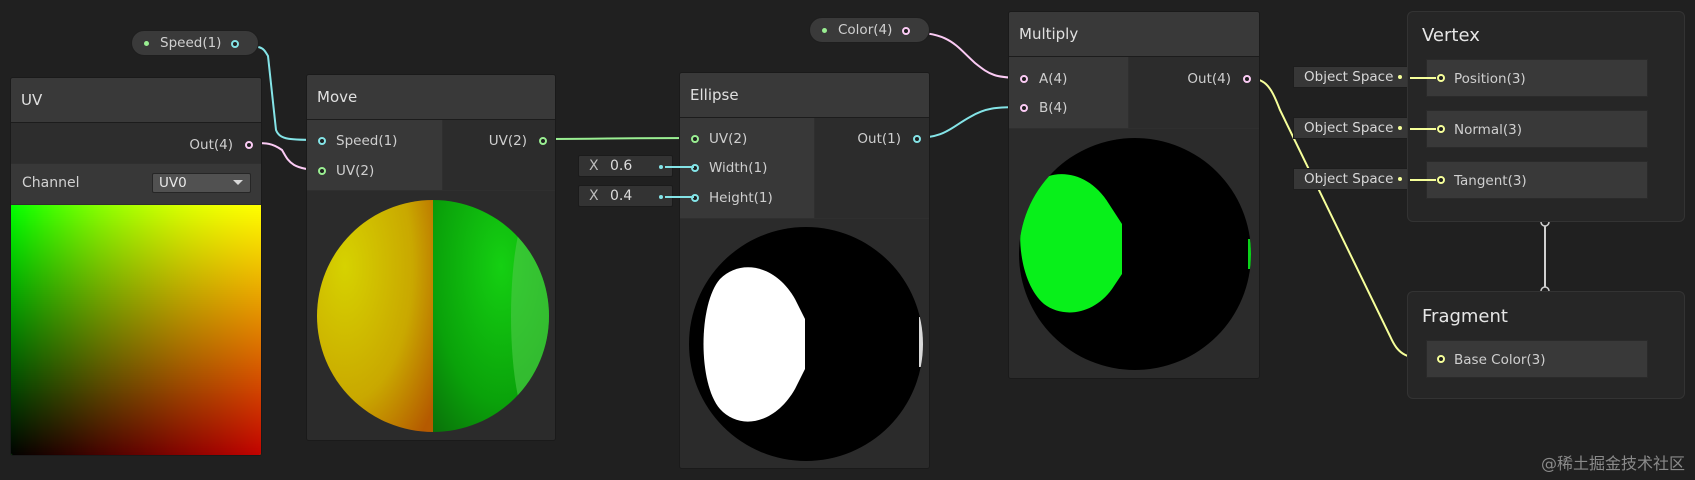 The width and height of the screenshot is (1695, 480). What do you see at coordinates (367, 141) in the screenshot?
I see `move-speed-label: Speed(1)` at bounding box center [367, 141].